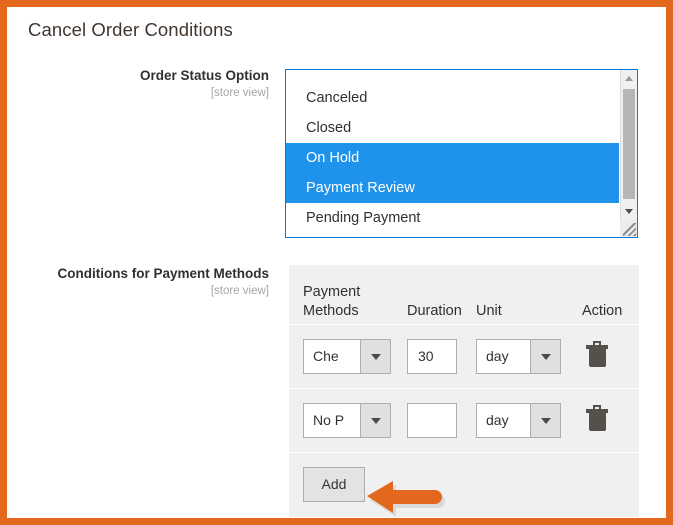 The image size is (673, 525). What do you see at coordinates (434, 311) in the screenshot?
I see `column-header-duration: Duration` at bounding box center [434, 311].